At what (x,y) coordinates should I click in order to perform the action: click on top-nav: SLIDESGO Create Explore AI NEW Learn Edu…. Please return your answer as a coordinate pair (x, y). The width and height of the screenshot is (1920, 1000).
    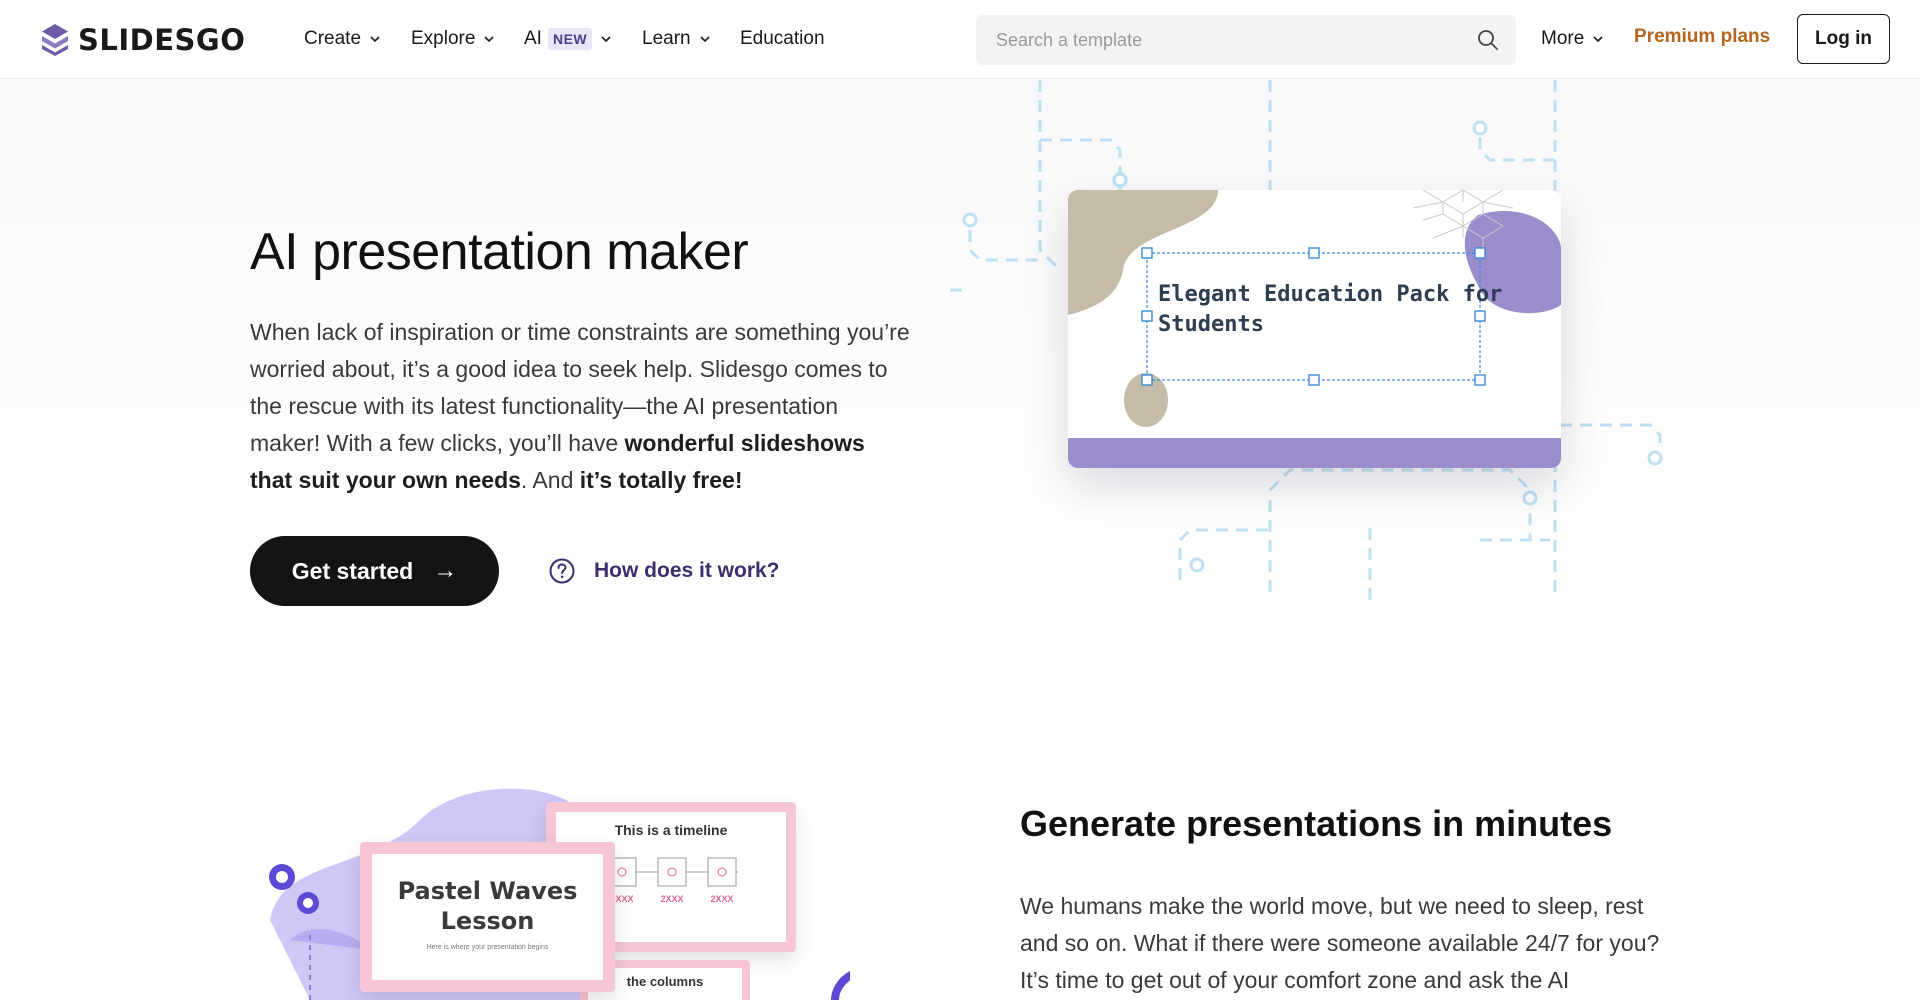
    Looking at the image, I should click on (960, 39).